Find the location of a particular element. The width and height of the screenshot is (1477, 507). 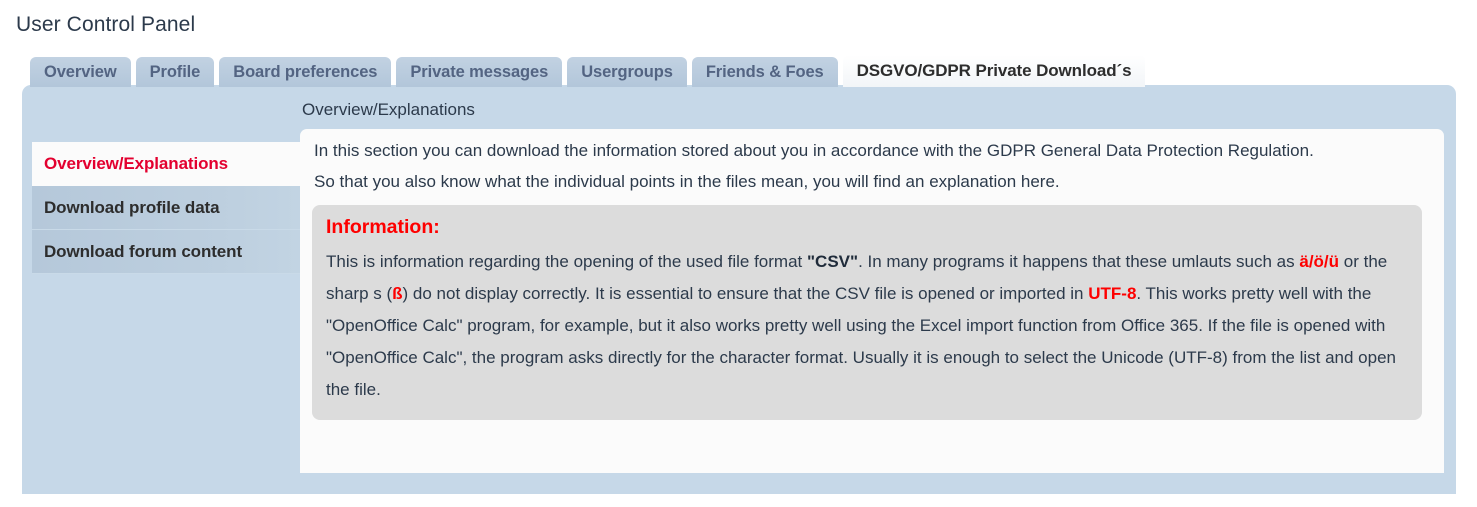

information-box-title: Information: is located at coordinates (383, 227).